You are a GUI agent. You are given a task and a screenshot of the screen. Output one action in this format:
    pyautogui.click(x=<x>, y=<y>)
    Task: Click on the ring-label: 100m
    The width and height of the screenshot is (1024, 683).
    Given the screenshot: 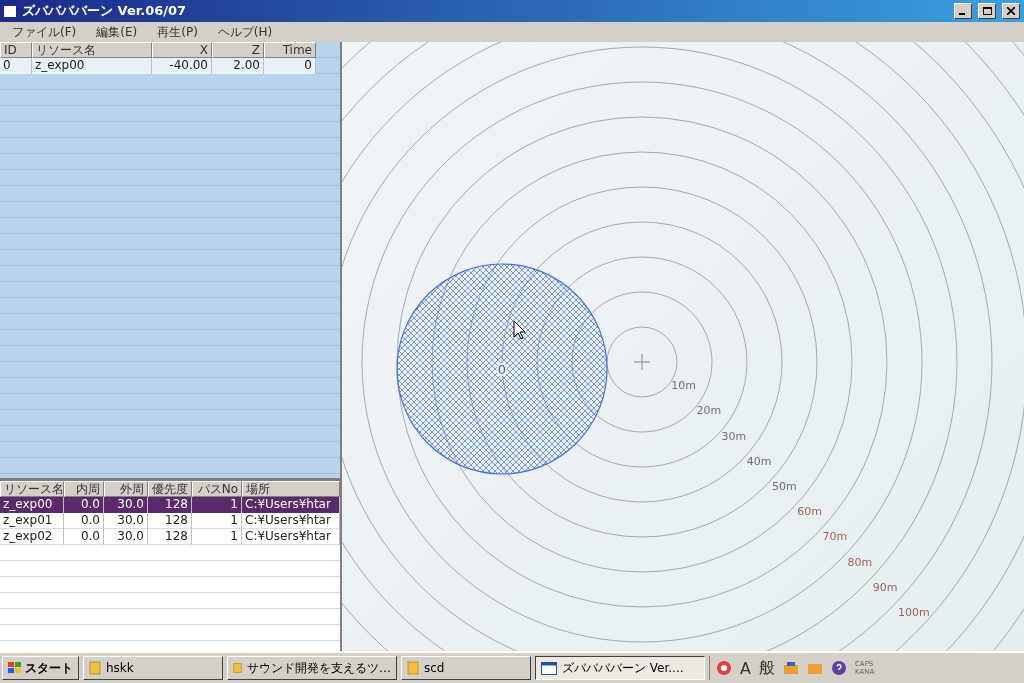 What is the action you would take?
    pyautogui.click(x=914, y=612)
    